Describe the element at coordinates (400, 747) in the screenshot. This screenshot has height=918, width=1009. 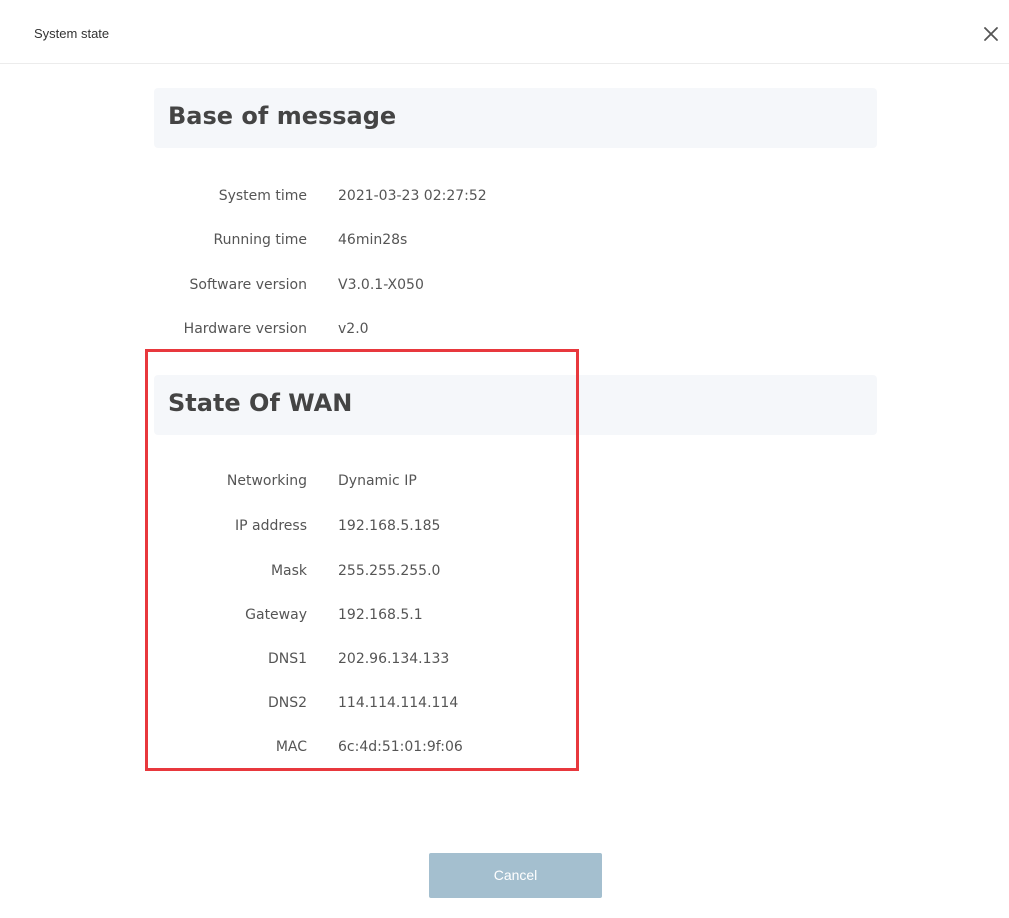
I see `info-value: 6c:4d:51:01:9f:06` at that location.